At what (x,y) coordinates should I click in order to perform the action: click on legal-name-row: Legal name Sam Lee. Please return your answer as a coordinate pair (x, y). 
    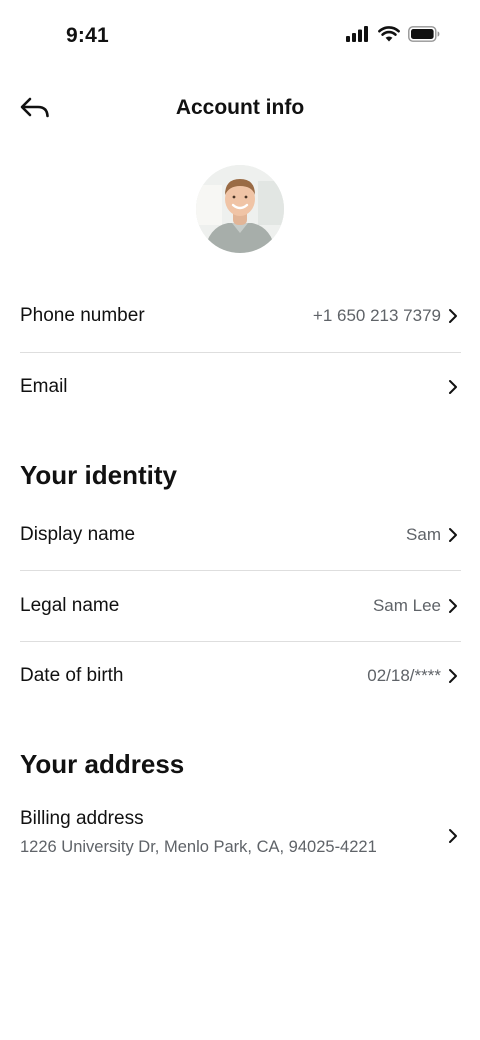
    Looking at the image, I should click on (240, 606).